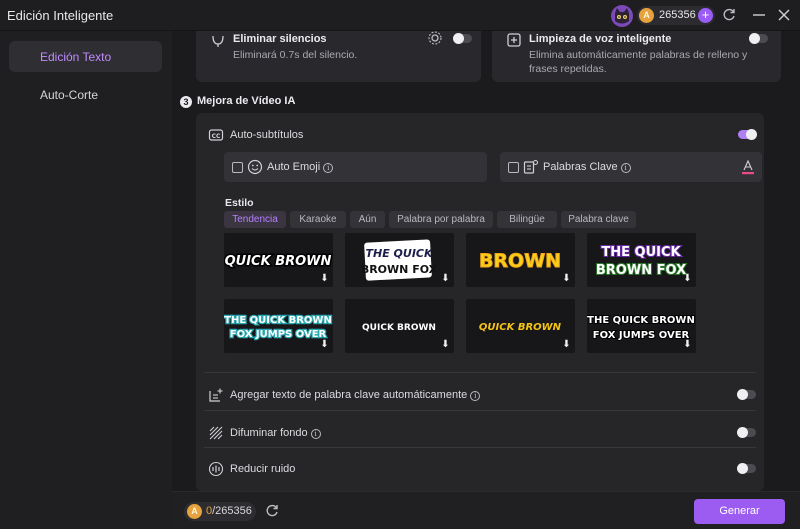  I want to click on subtitle-preset: BROWN ⬇, so click(520, 260).